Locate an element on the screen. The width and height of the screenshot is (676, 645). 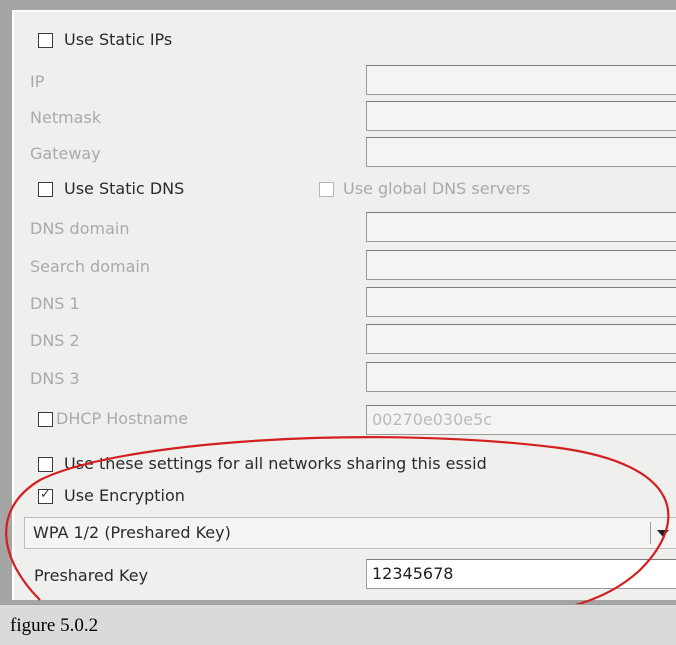
dns3-label: DNS 3 is located at coordinates (55, 378).